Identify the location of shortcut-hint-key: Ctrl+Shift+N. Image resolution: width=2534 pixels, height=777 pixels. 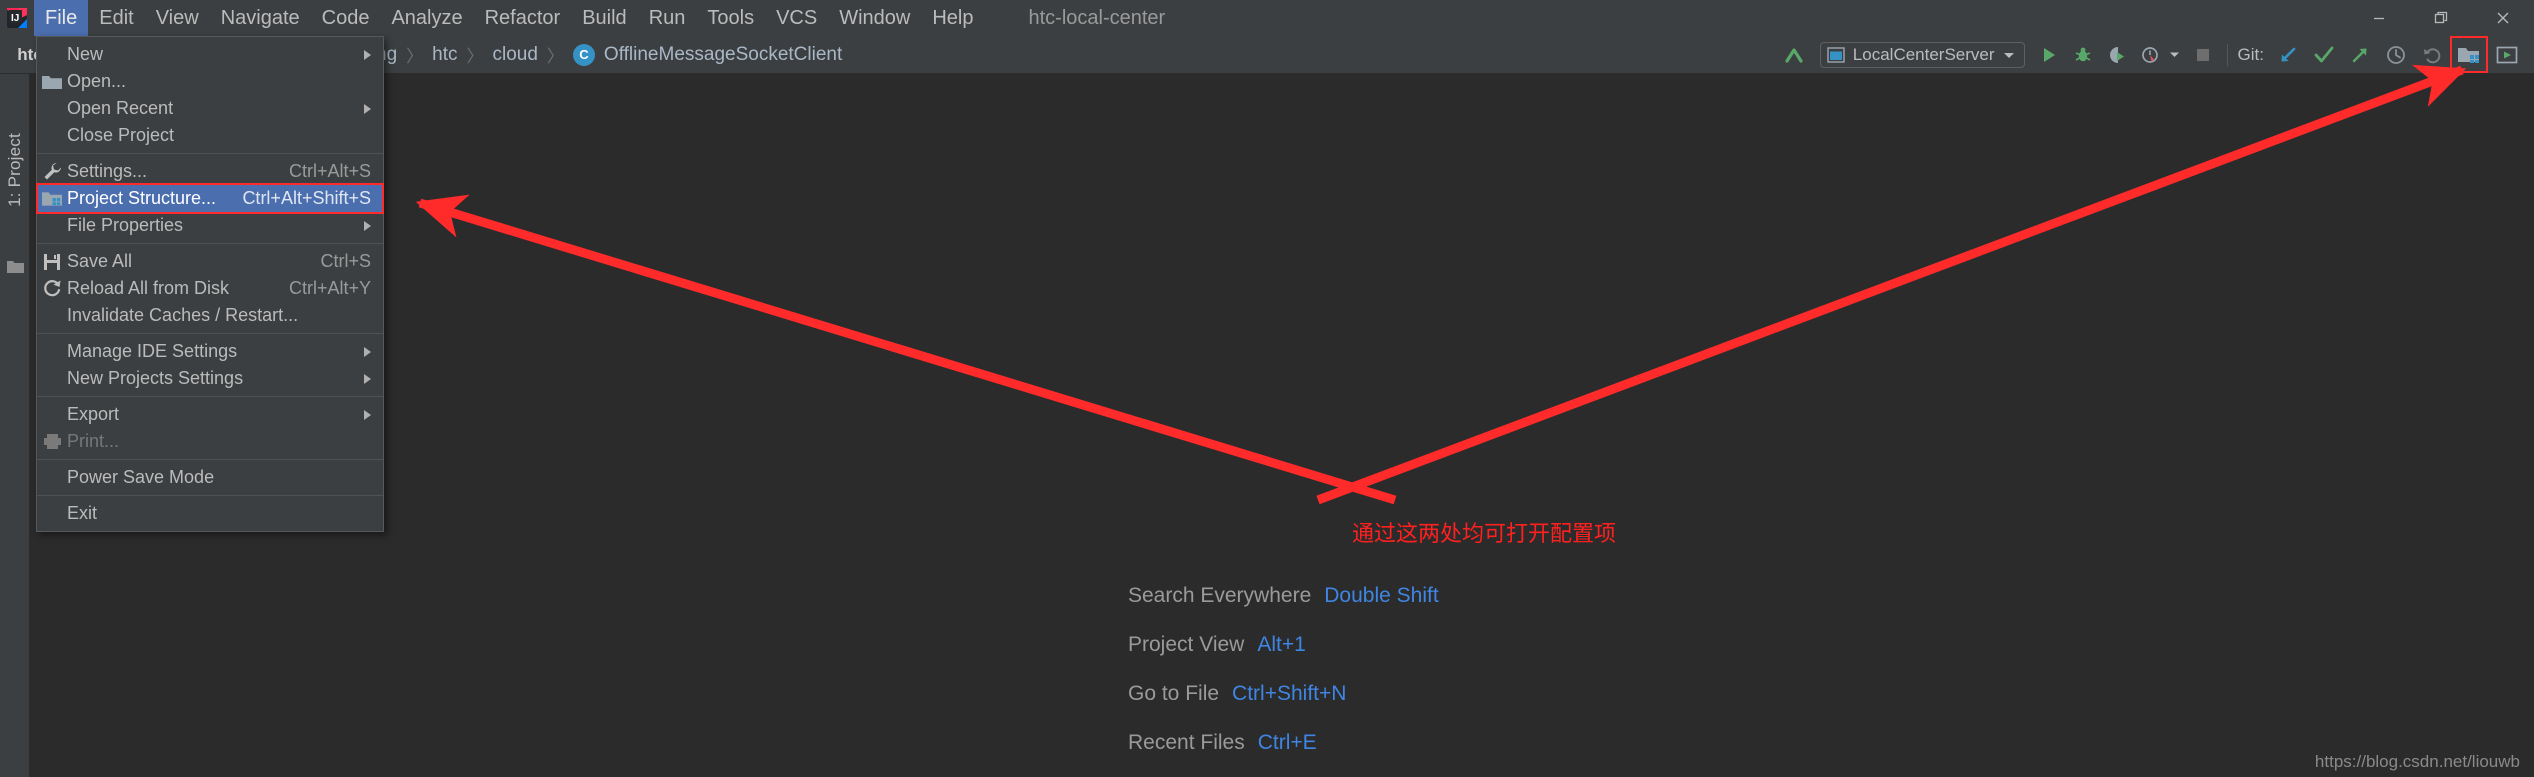
(1289, 693).